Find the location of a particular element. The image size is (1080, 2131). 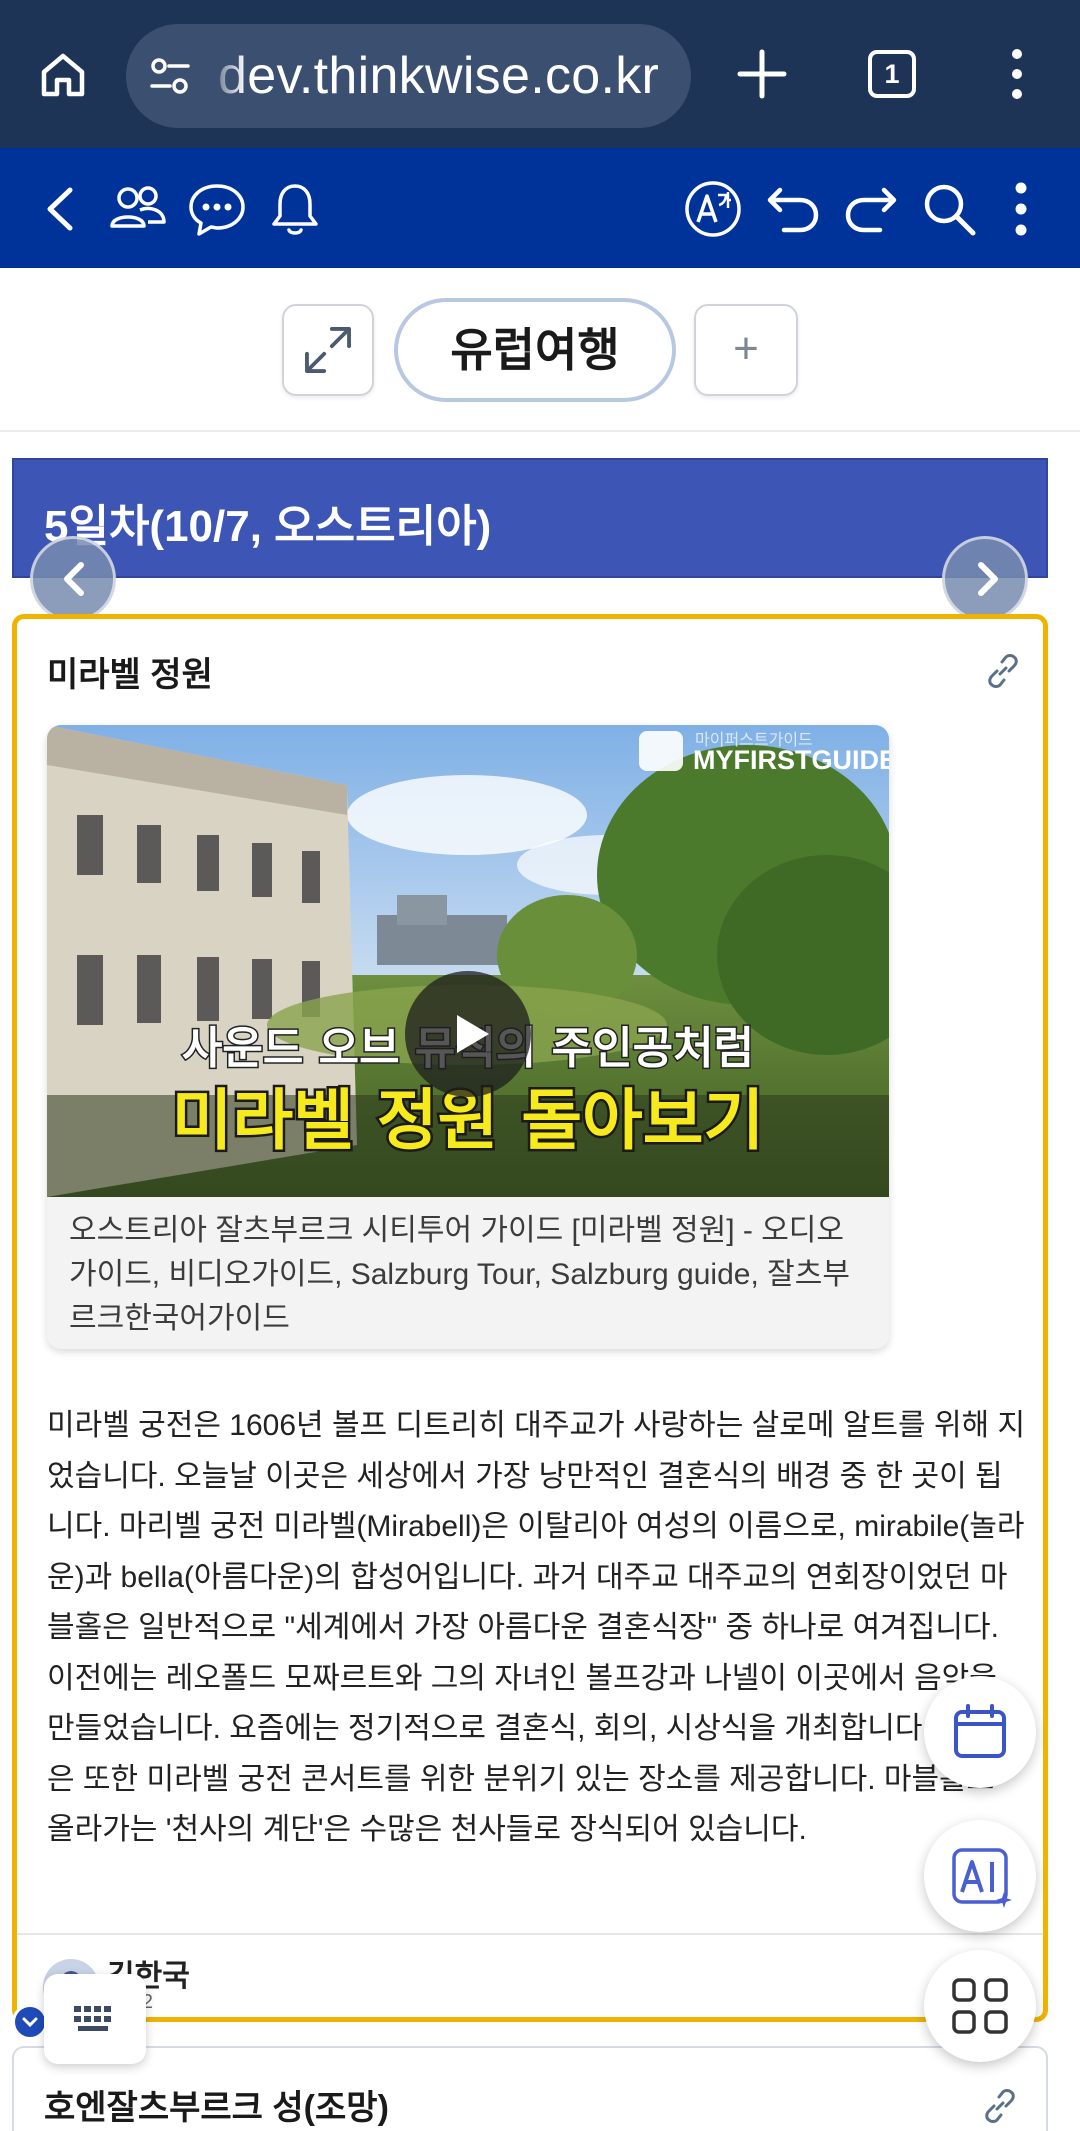

chevron-right-icon is located at coordinates (988, 579).